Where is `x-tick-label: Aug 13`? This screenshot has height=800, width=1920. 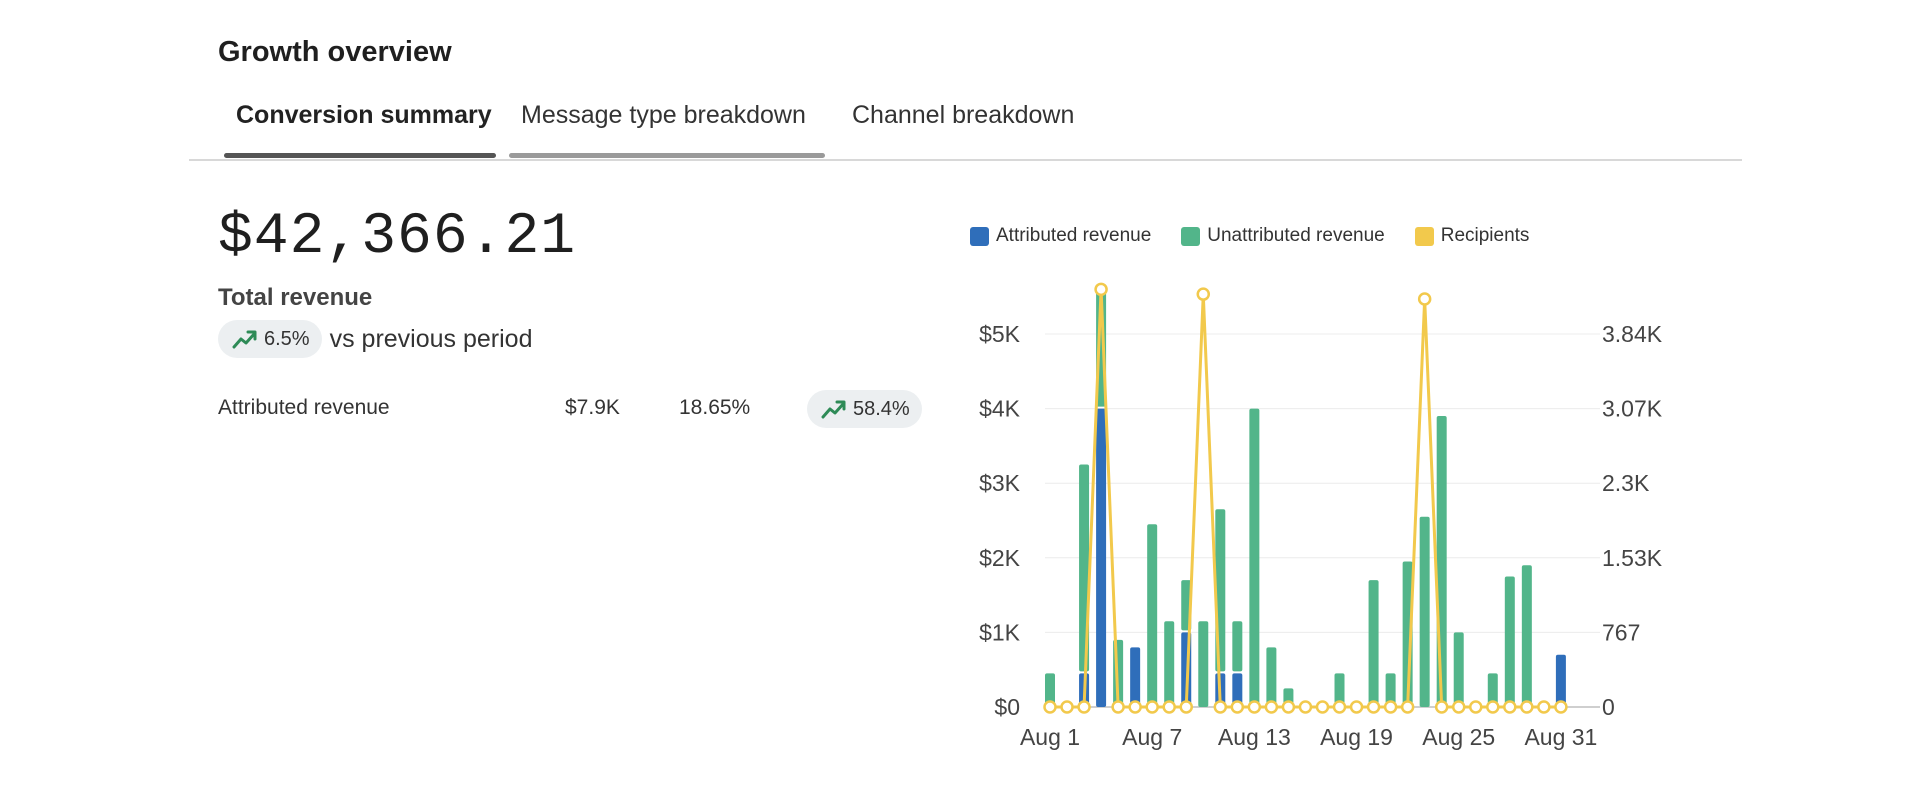
x-tick-label: Aug 13 is located at coordinates (1254, 737).